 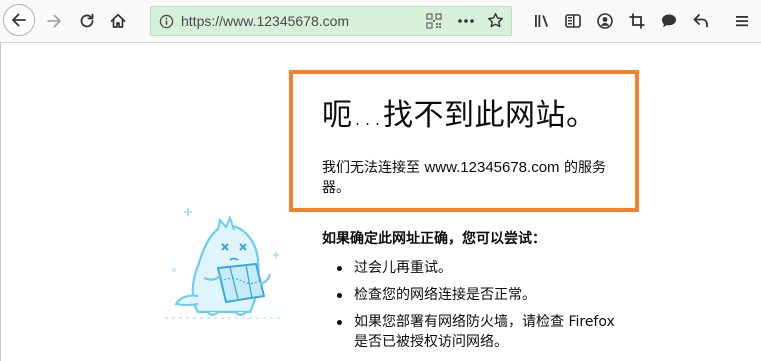 I want to click on forward-arrow-icon, so click(x=54, y=21).